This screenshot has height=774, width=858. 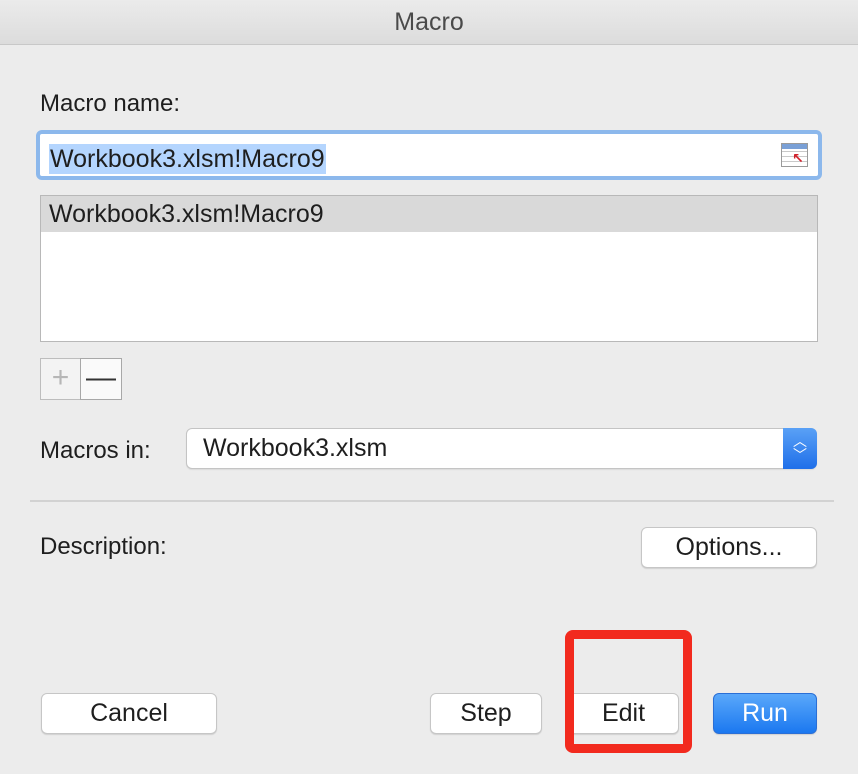 I want to click on cancel-button: Cancel, so click(x=129, y=713).